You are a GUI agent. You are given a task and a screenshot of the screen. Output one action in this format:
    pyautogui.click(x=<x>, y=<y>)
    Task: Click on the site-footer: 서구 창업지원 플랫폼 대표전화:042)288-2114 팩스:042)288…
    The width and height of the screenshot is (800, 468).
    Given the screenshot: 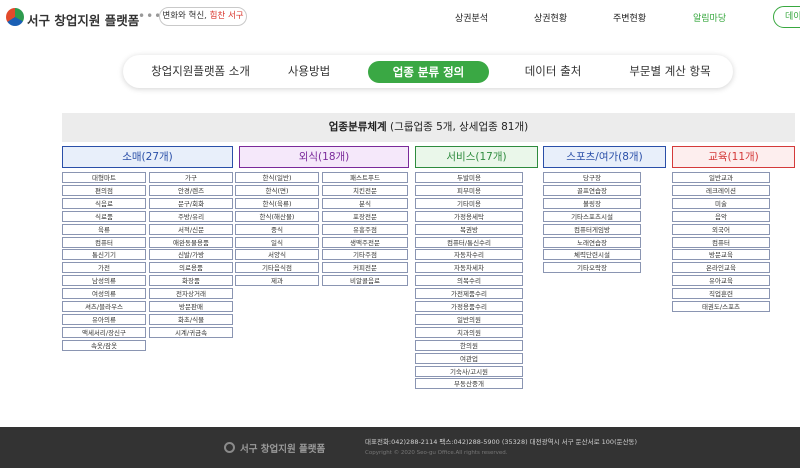 What is the action you would take?
    pyautogui.click(x=400, y=447)
    